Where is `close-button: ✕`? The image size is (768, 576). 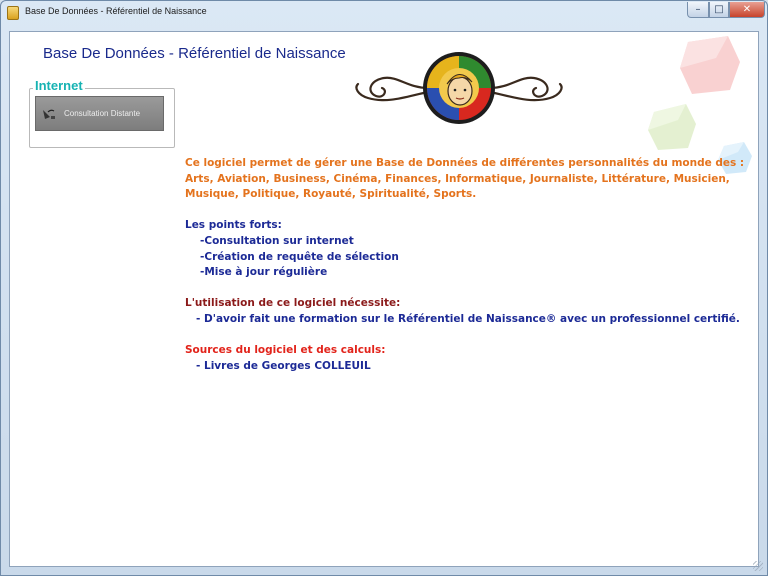 close-button: ✕ is located at coordinates (747, 10).